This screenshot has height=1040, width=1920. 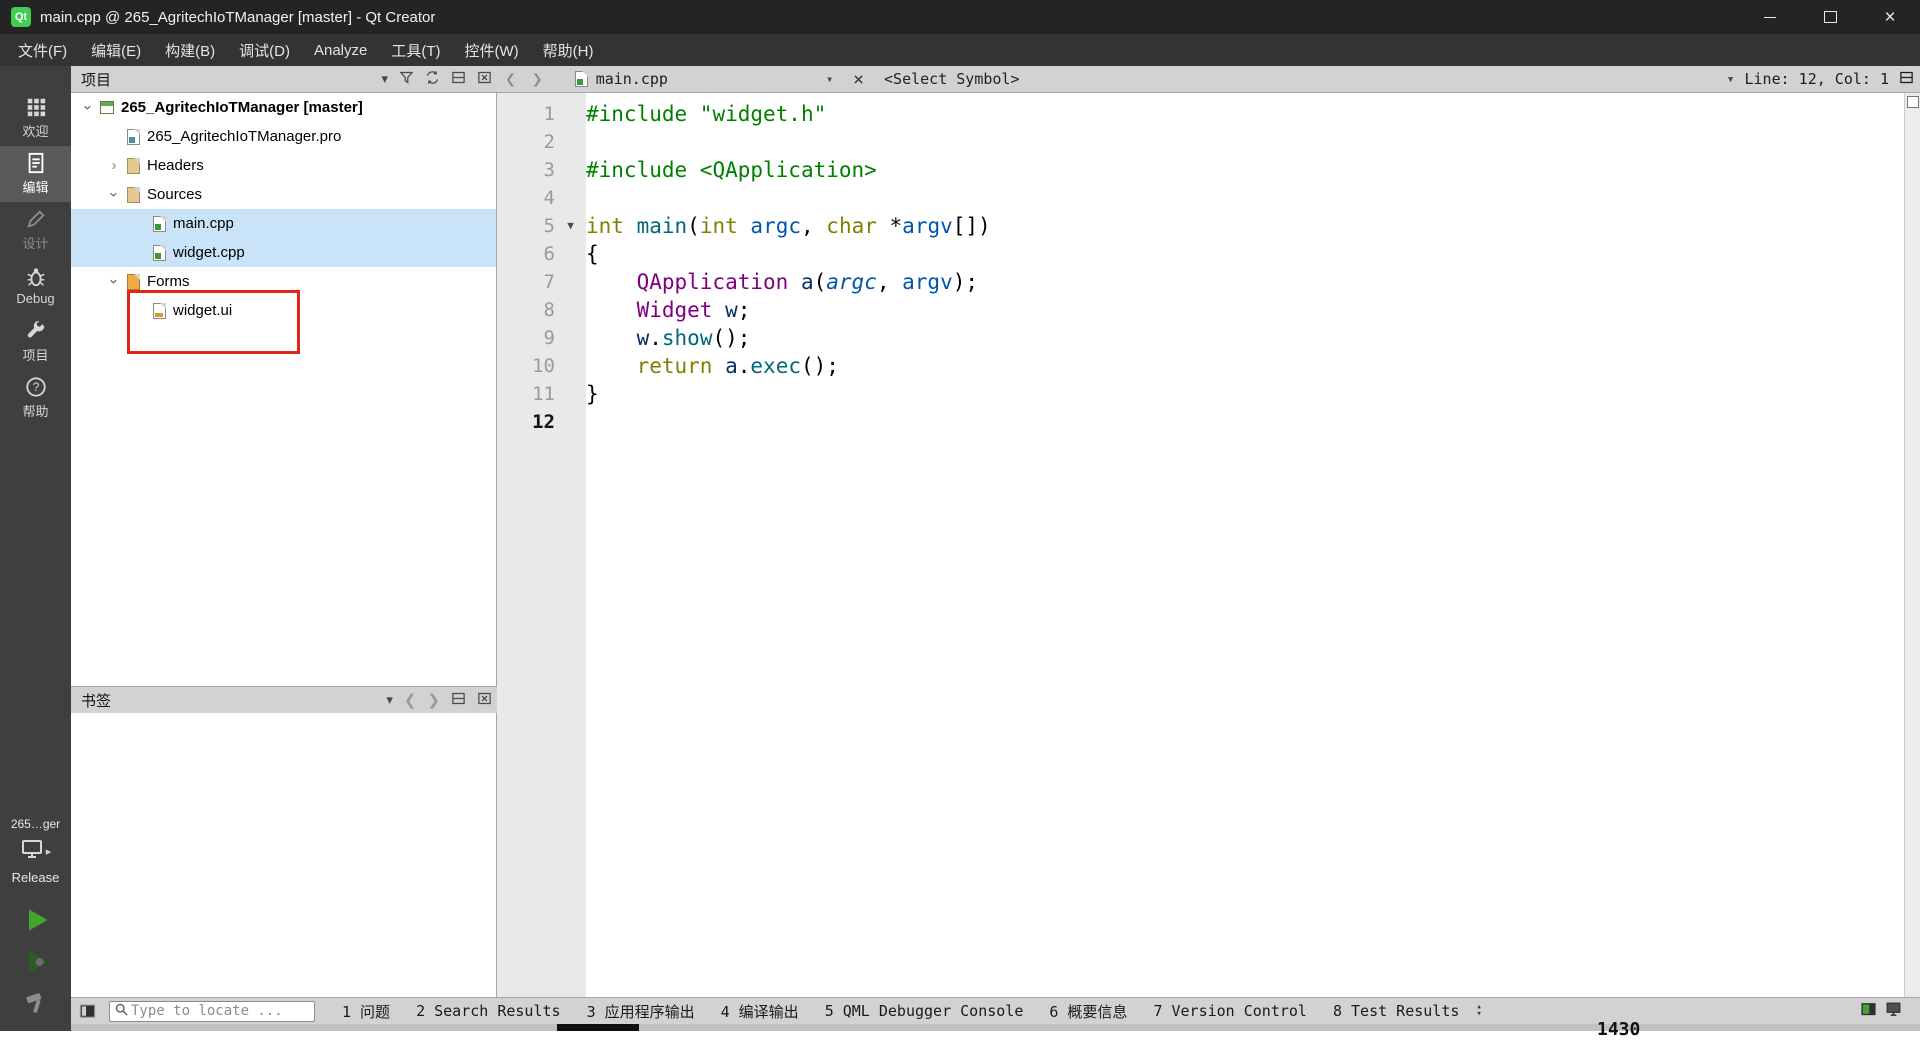 What do you see at coordinates (35, 174) in the screenshot?
I see `mode-edit: 编辑` at bounding box center [35, 174].